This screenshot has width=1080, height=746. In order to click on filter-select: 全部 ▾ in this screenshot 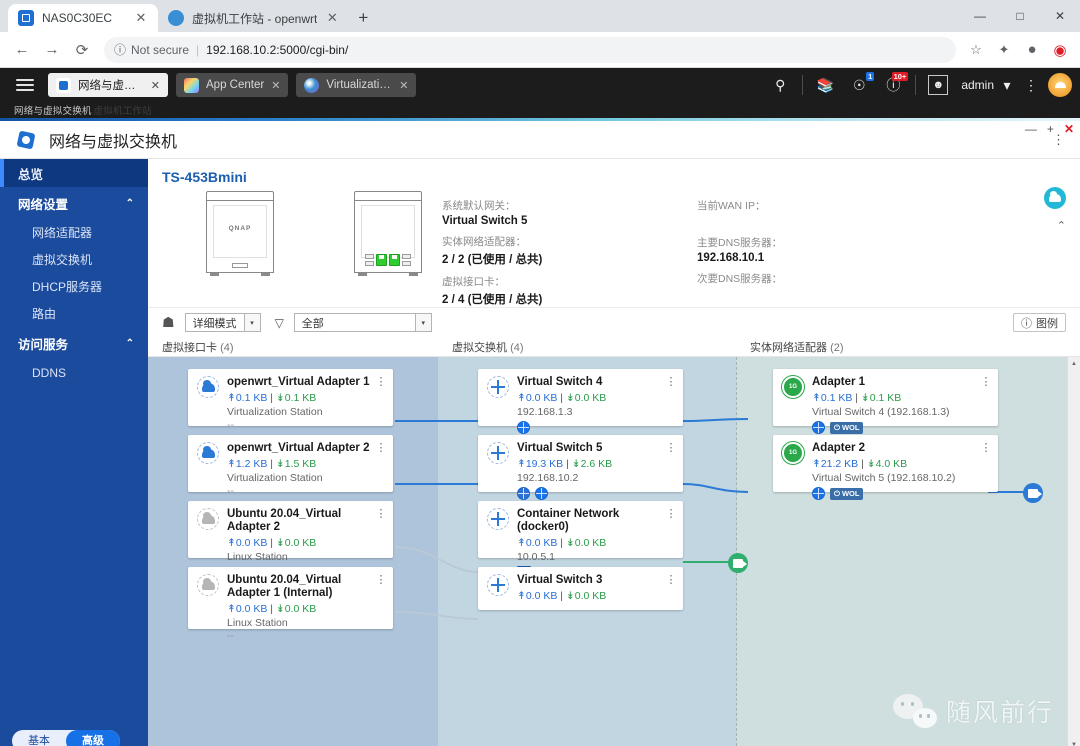, I will do `click(362, 322)`.